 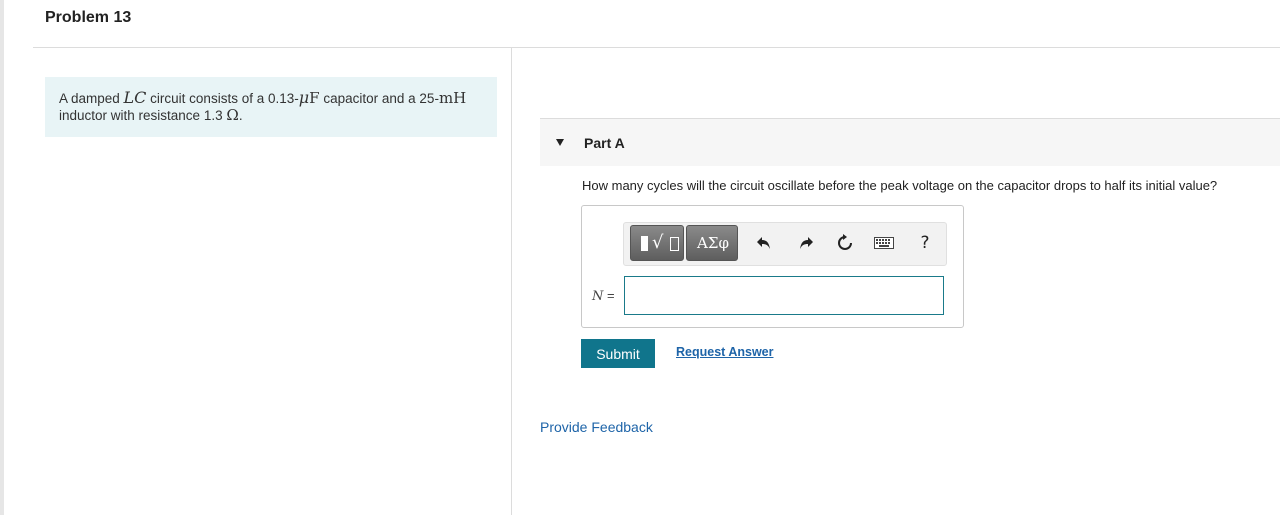 I want to click on help-icon: ?, so click(x=925, y=243).